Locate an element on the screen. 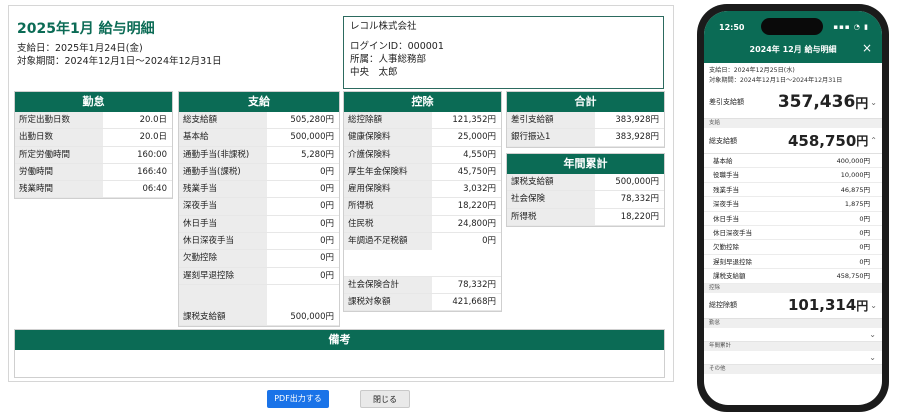  item-value: 10,000円 is located at coordinates (855, 175).